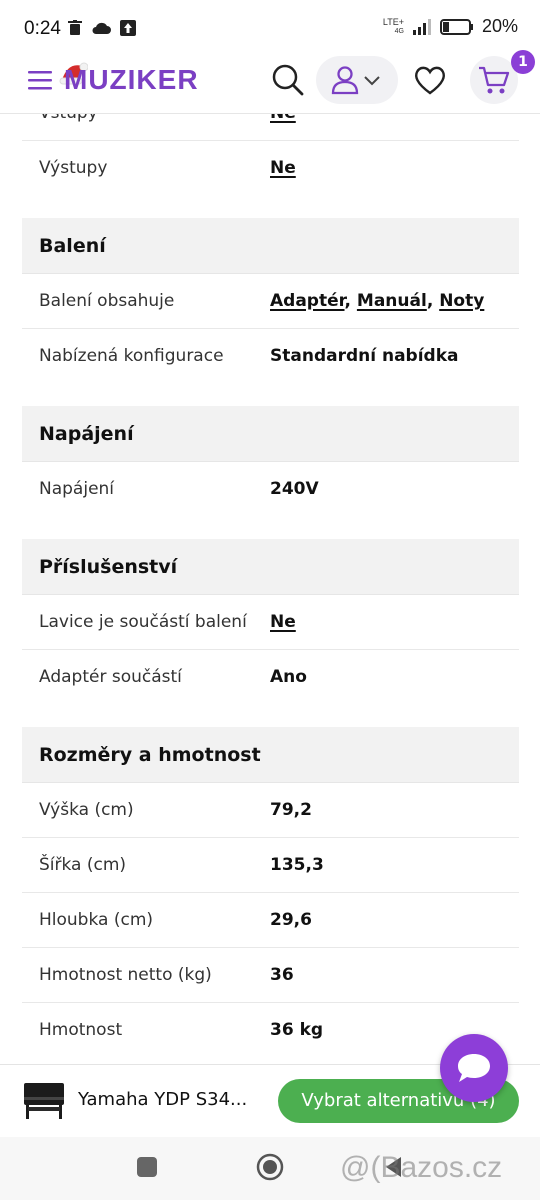 The height and width of the screenshot is (1200, 540). Describe the element at coordinates (83, 865) in the screenshot. I see `spec-label: Šířka (cm)` at that location.